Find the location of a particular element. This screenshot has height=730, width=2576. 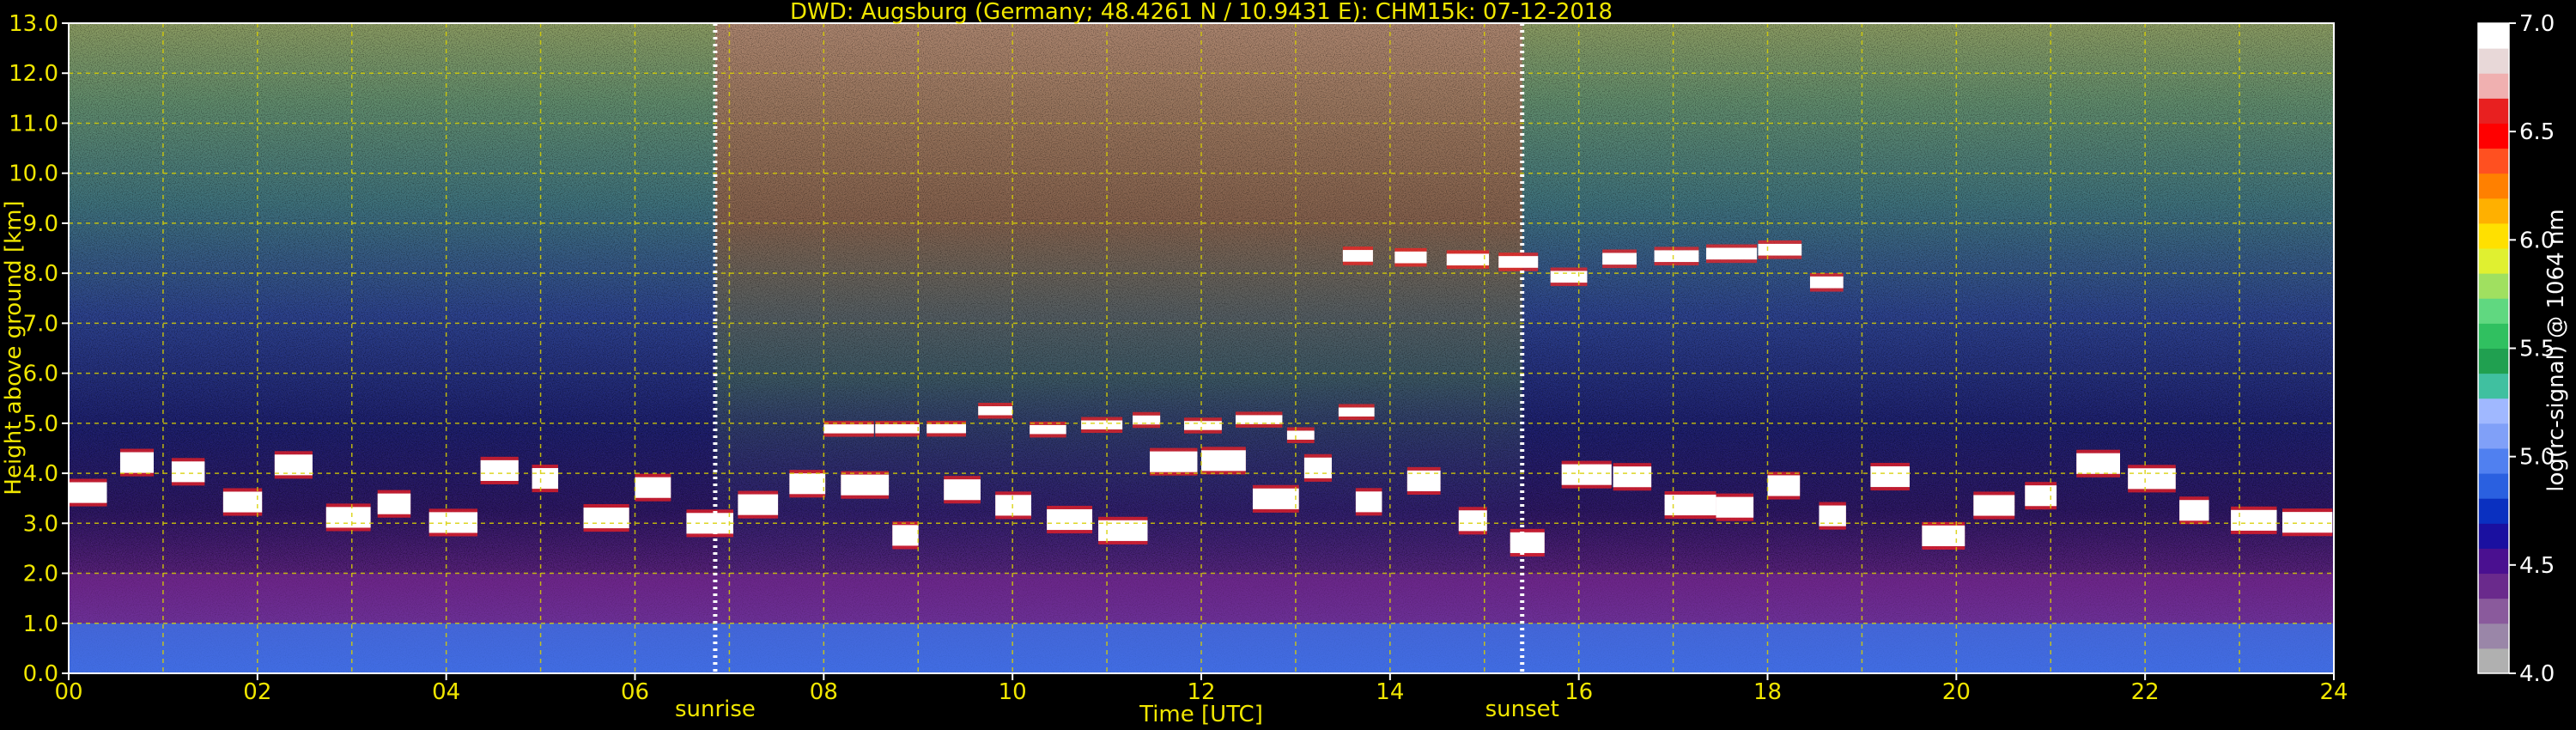

y-tick-label: 7.0 is located at coordinates (40, 324).